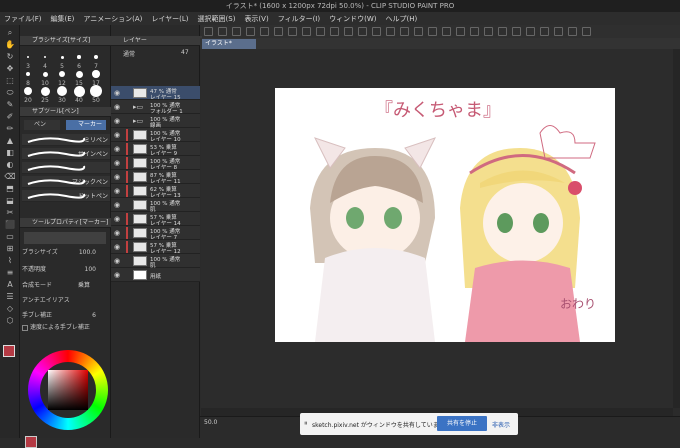  What do you see at coordinates (129, 53) in the screenshot?
I see `layer-blend-mode: 通常` at bounding box center [129, 53].